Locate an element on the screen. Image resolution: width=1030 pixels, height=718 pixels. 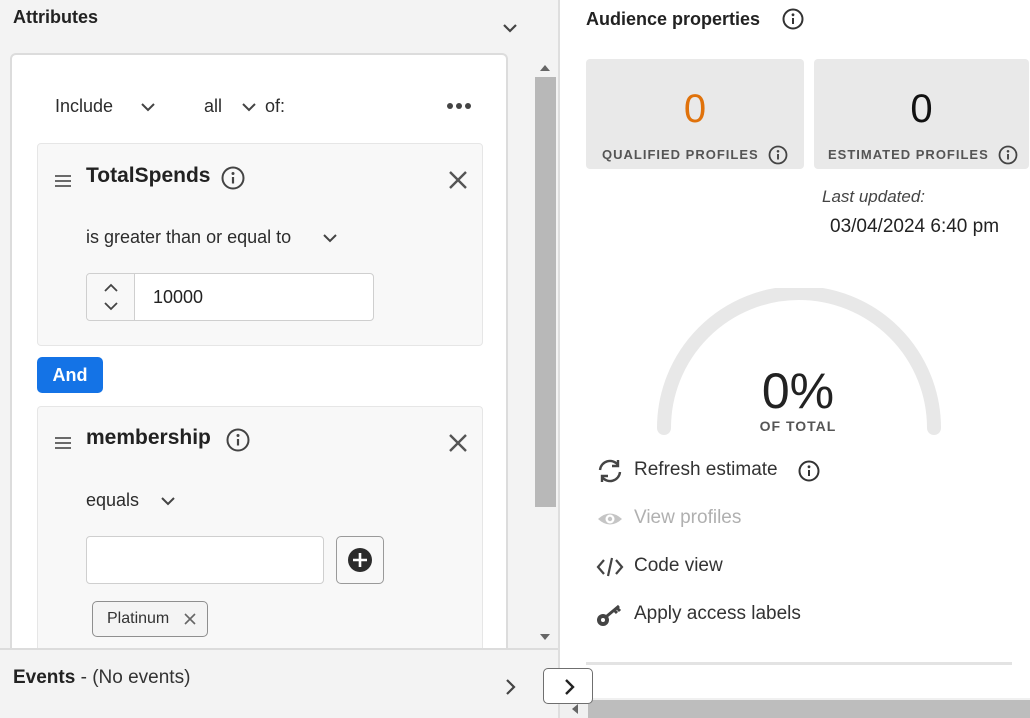
vertical-scrollbar is located at coordinates (545, 350).